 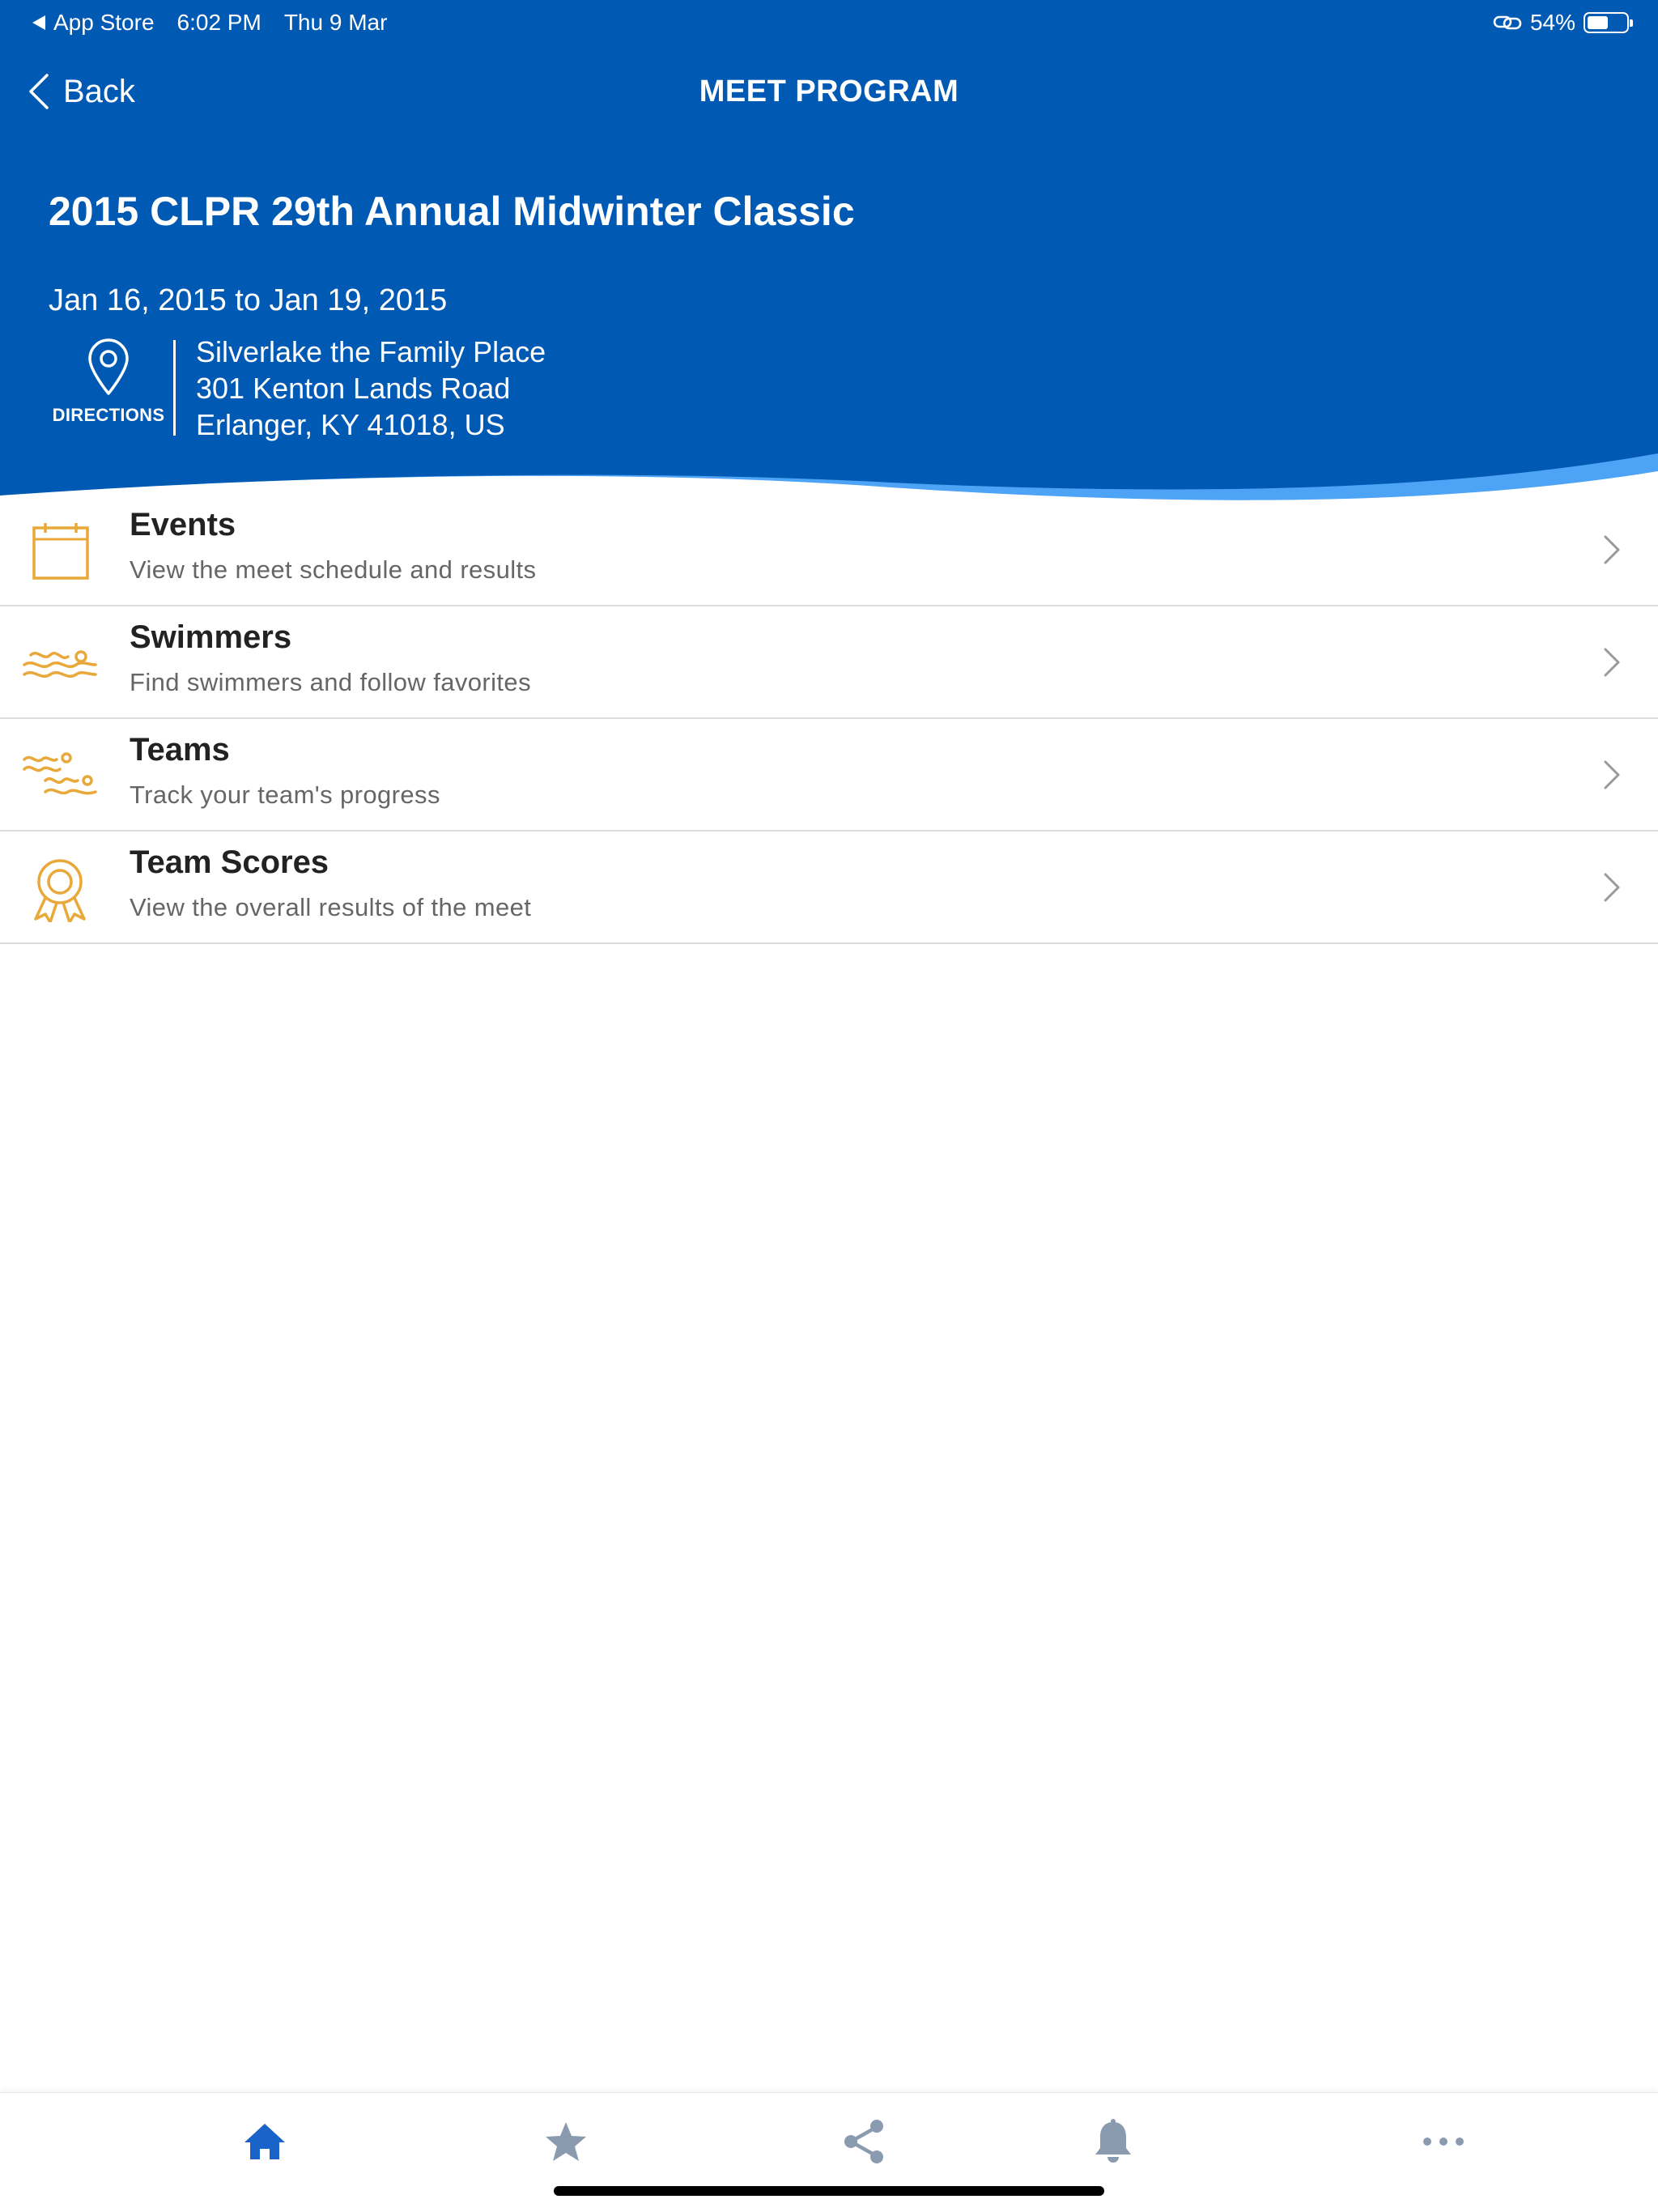 I want to click on meet-title: 2015 CLPR 29th Annual Midwinter Classic, so click(x=452, y=211).